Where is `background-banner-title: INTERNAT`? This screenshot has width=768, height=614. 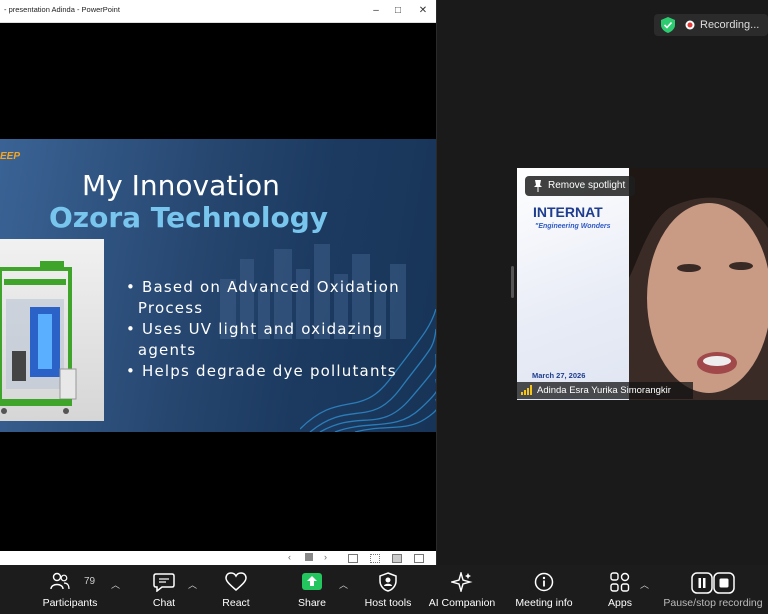 background-banner-title: INTERNAT is located at coordinates (568, 212).